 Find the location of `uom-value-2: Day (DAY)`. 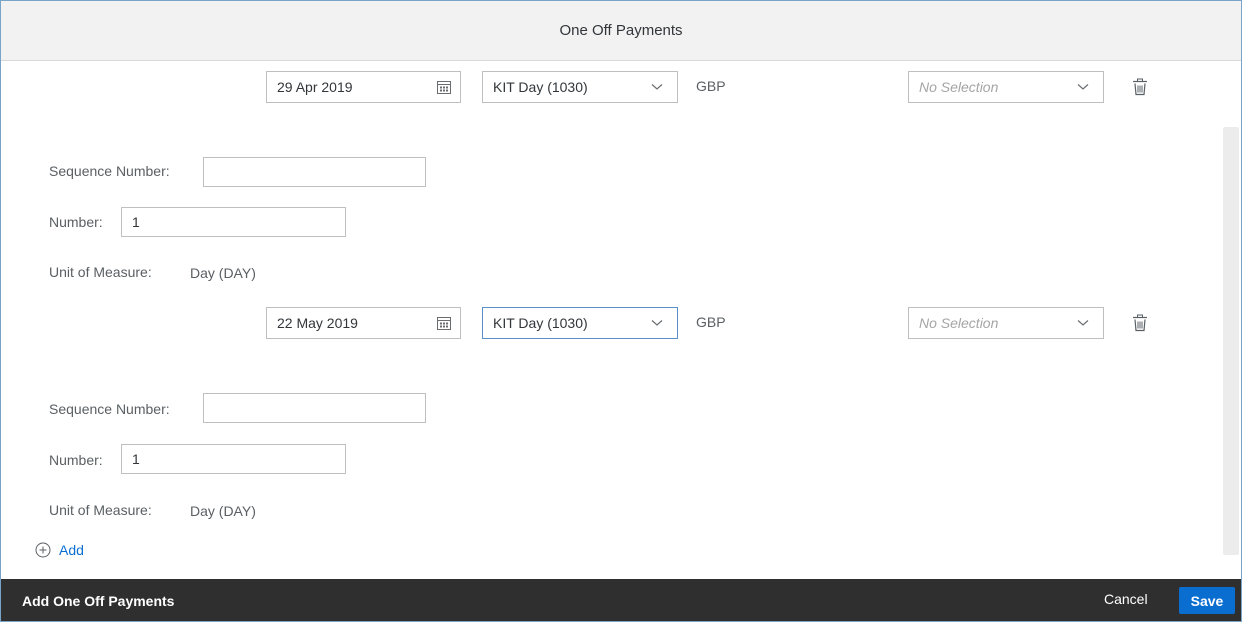

uom-value-2: Day (DAY) is located at coordinates (223, 511).